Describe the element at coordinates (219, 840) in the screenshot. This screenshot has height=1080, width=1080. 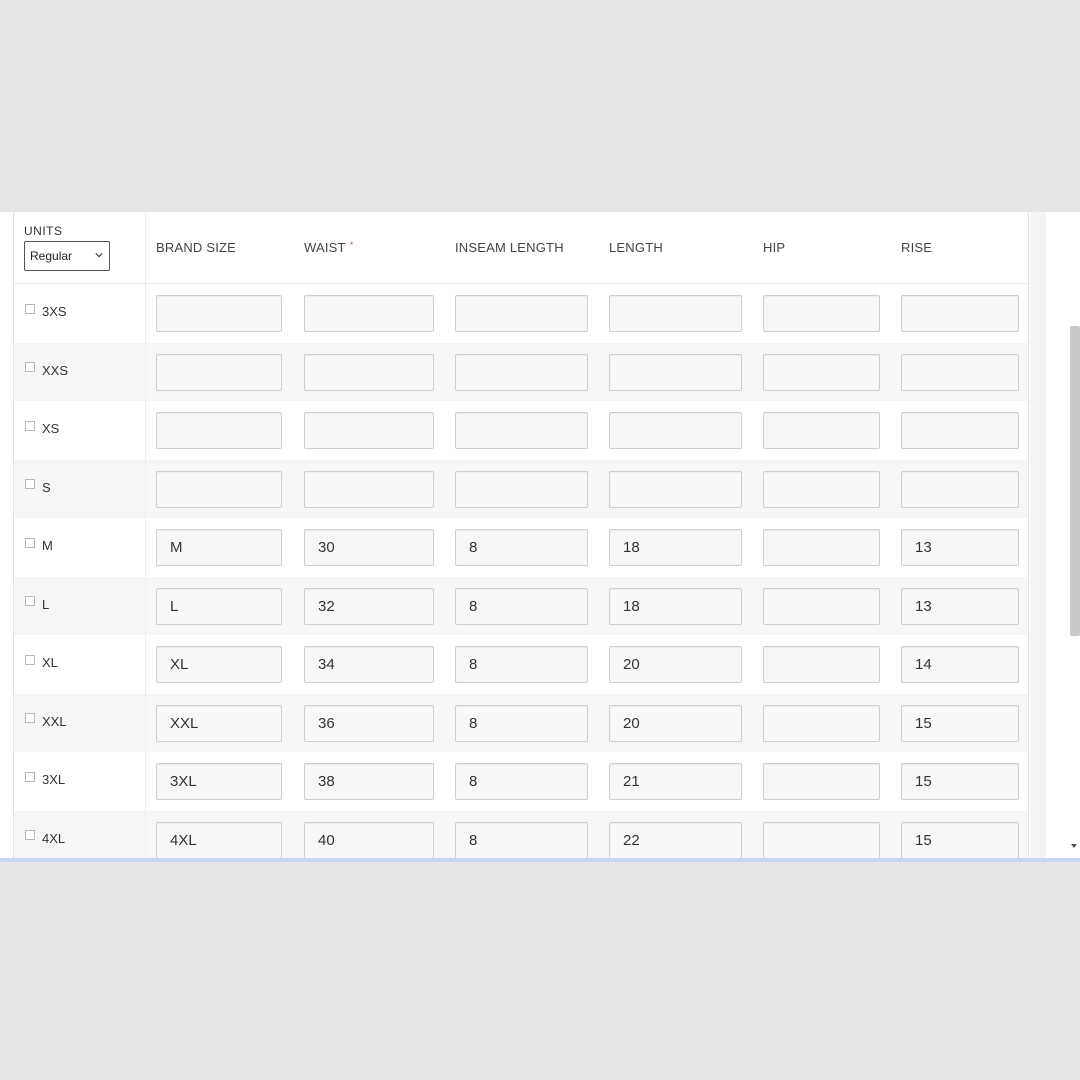
I see `brand-size-input: 4XL` at that location.